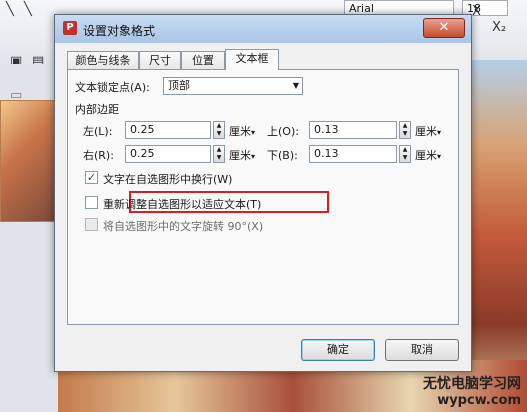 The width and height of the screenshot is (527, 412). I want to click on watermark-line-2: wypcw.com, so click(479, 400).